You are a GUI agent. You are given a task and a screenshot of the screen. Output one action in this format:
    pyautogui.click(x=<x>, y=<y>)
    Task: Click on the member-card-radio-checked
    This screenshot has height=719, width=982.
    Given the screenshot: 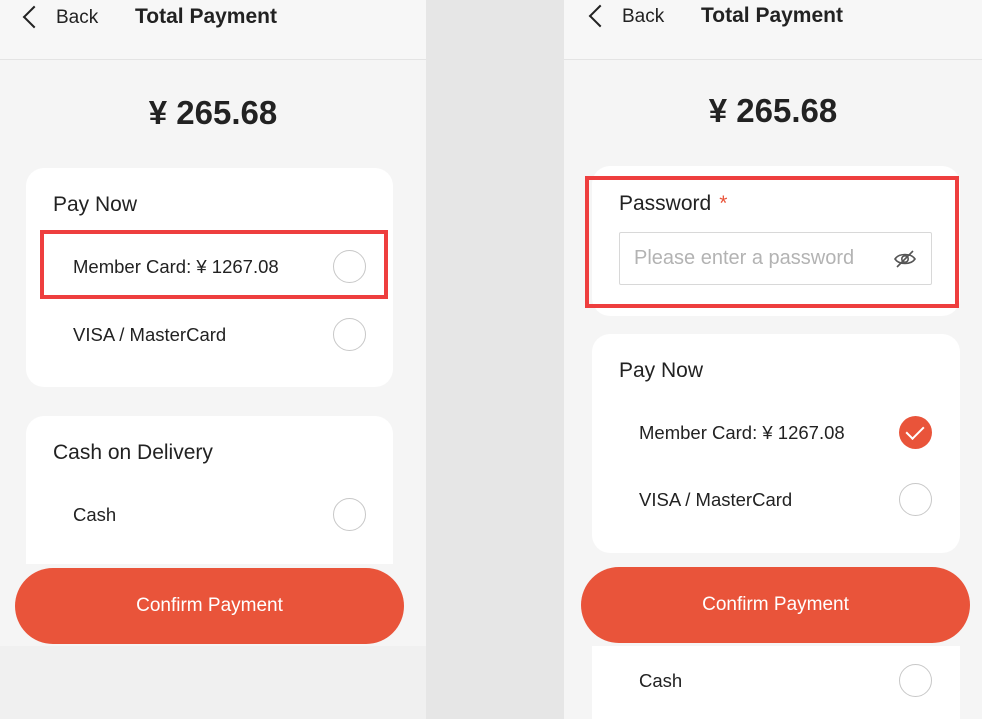 What is the action you would take?
    pyautogui.click(x=915, y=432)
    